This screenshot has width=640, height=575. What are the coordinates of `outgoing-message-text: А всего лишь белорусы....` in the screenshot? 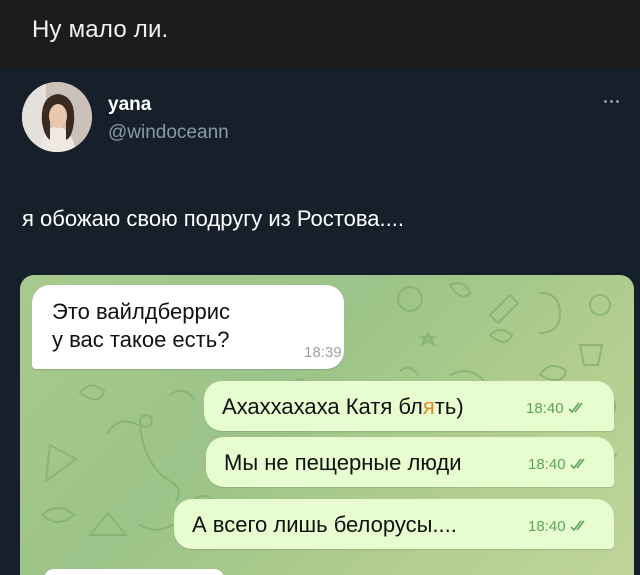 It's located at (324, 524).